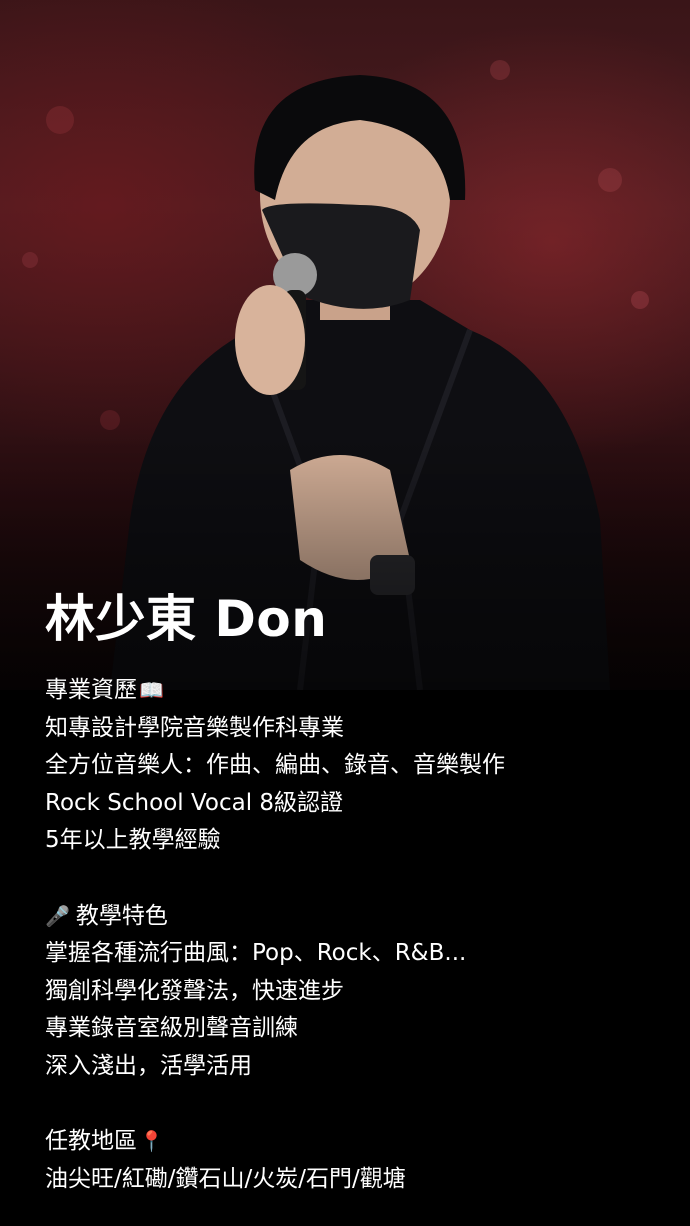  Describe the element at coordinates (104, 1141) in the screenshot. I see `section-heading-teaching-areas: 任教地區 📍` at that location.